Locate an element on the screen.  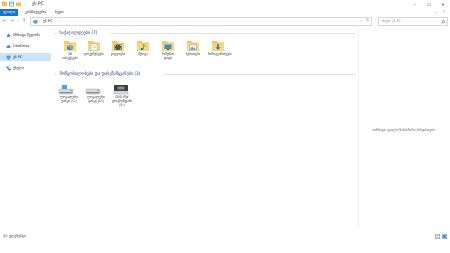
search-placeholder: ძიება: ეს PC is located at coordinates (391, 21).